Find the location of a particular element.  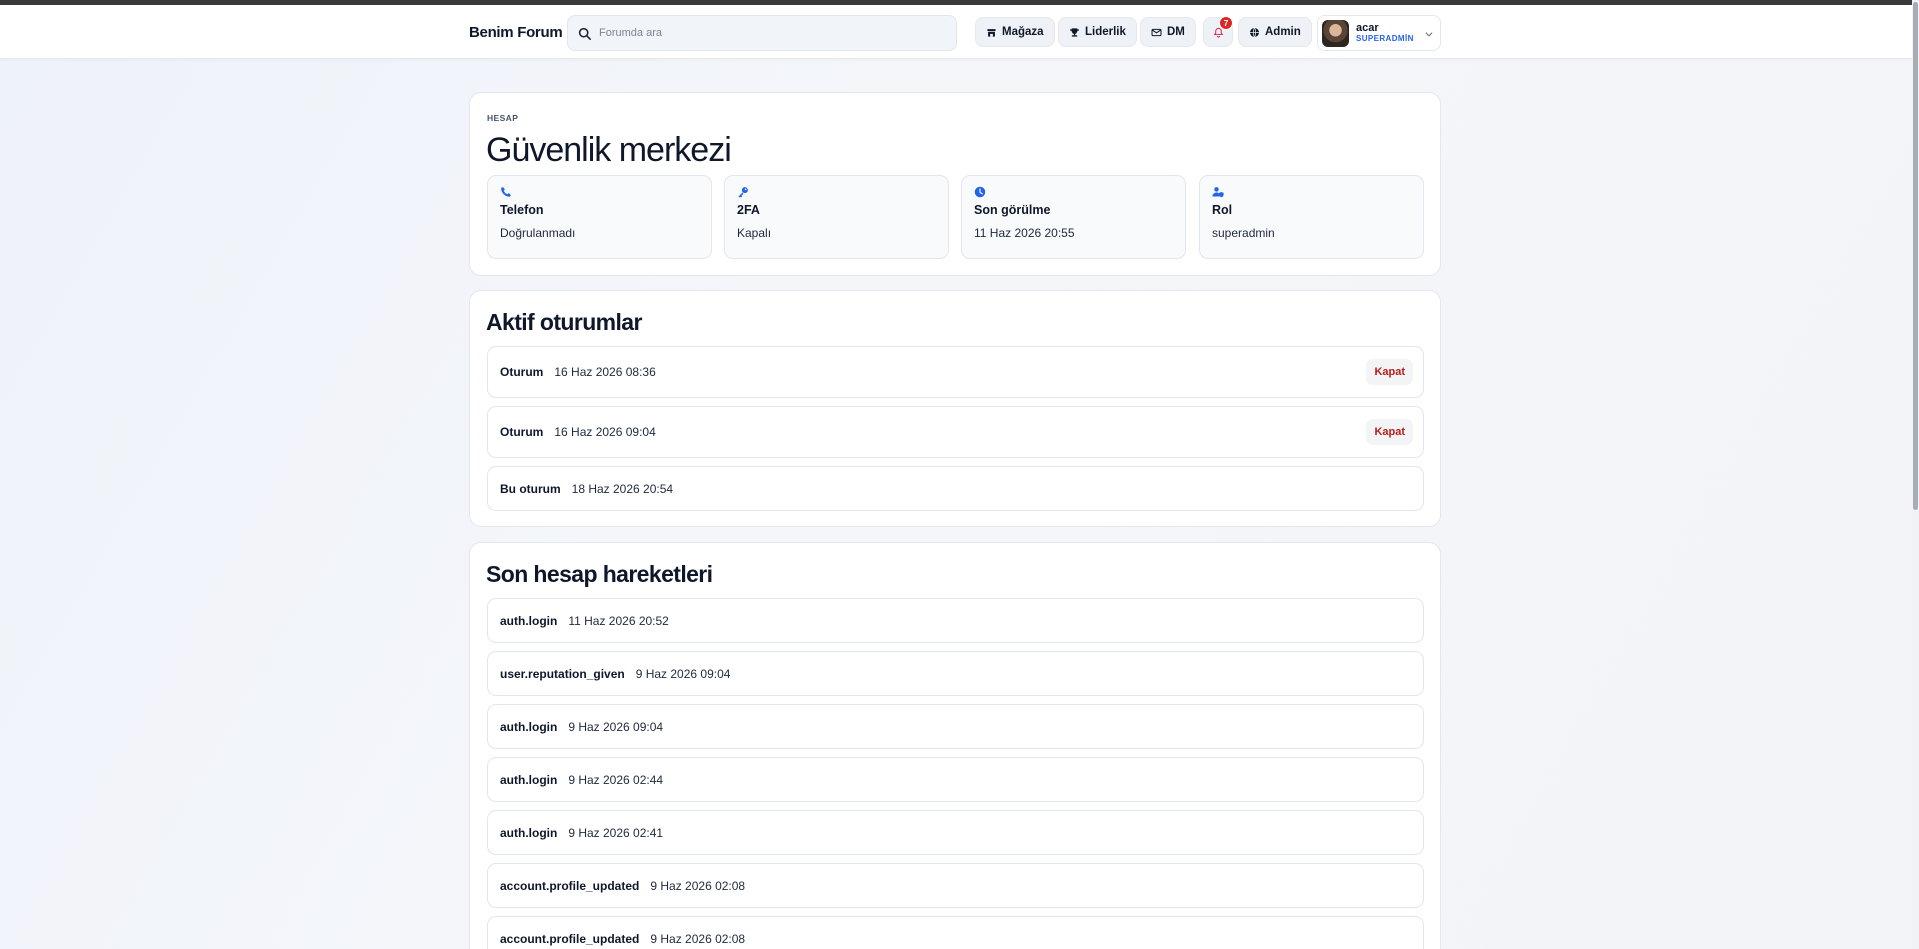

user-menu: acar SUPERADMİN is located at coordinates (1379, 33).